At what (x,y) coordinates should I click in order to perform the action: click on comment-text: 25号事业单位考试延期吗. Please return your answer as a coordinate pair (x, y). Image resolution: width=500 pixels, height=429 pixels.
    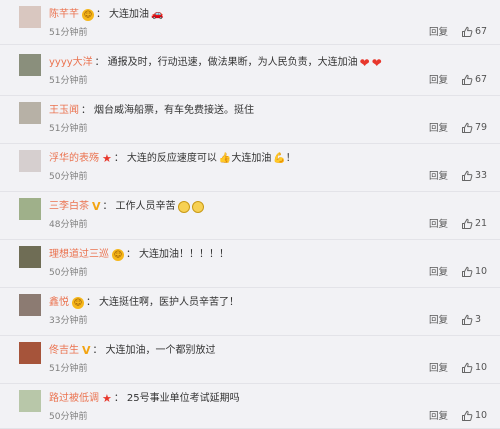
    Looking at the image, I should click on (183, 398).